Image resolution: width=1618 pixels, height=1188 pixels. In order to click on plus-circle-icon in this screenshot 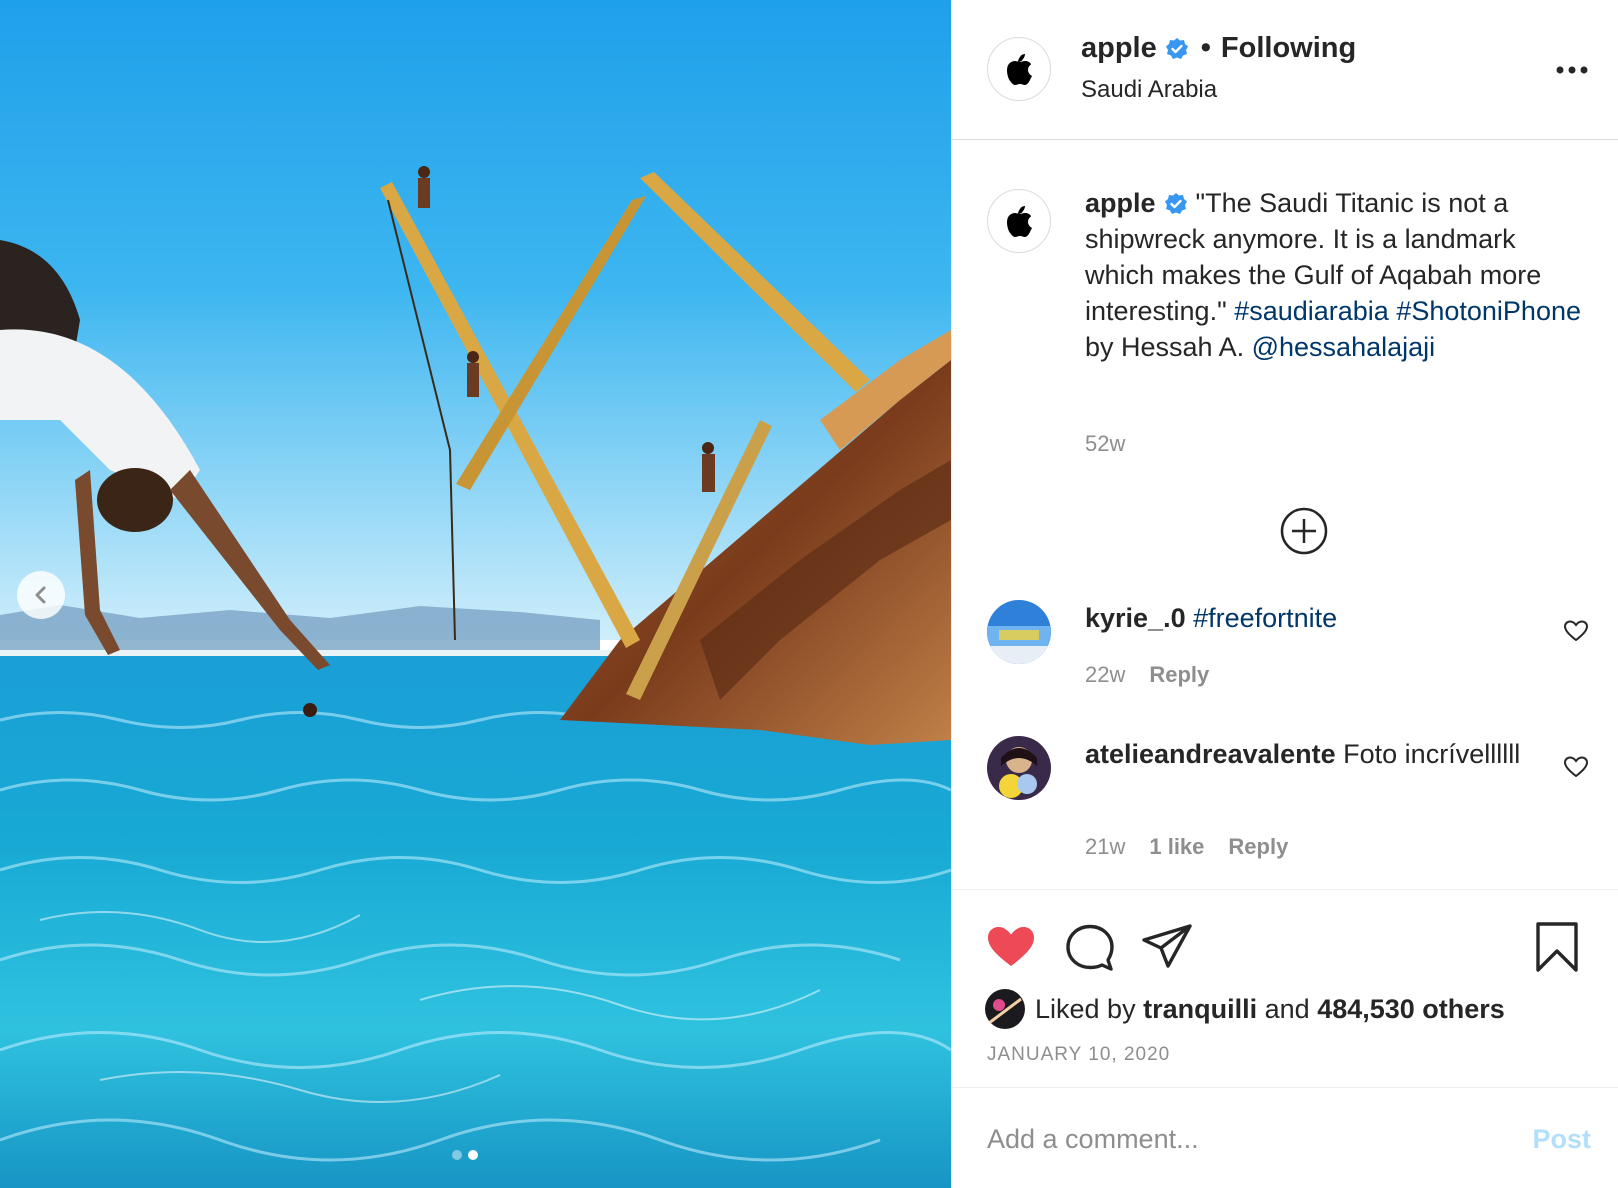, I will do `click(1304, 531)`.